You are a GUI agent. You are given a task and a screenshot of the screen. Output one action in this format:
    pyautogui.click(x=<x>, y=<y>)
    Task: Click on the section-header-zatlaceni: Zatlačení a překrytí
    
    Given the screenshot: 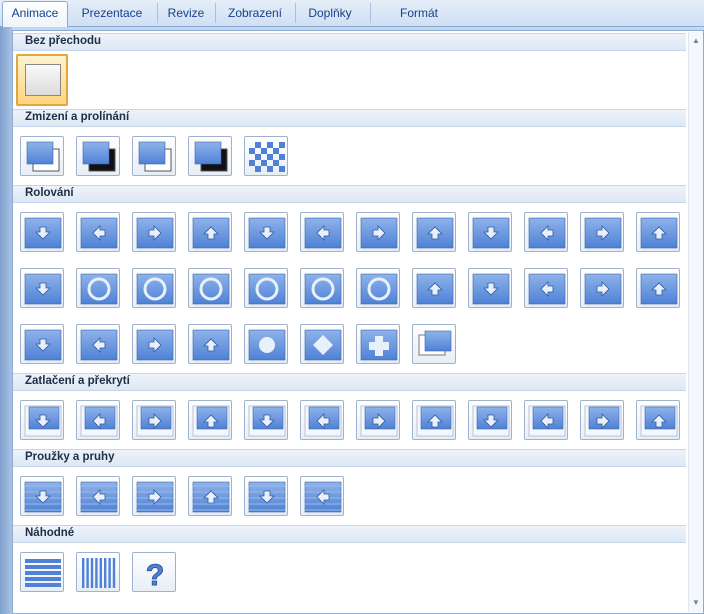 What is the action you would take?
    pyautogui.click(x=349, y=382)
    